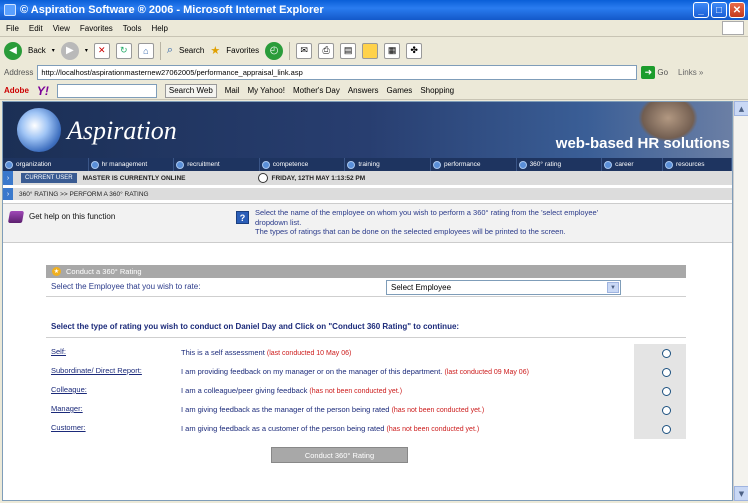 The image size is (748, 503). What do you see at coordinates (701, 10) in the screenshot?
I see `minimize-button: _` at bounding box center [701, 10].